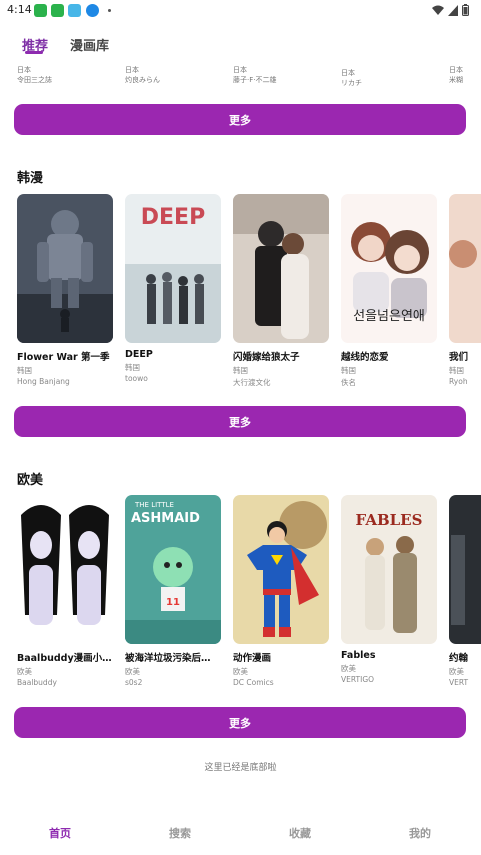 The height and width of the screenshot is (855, 481). I want to click on comic-card: THE LITTLE ASHMAID 11 被海洋垃圾污染后… 欧美 s0s2, so click(173, 591).